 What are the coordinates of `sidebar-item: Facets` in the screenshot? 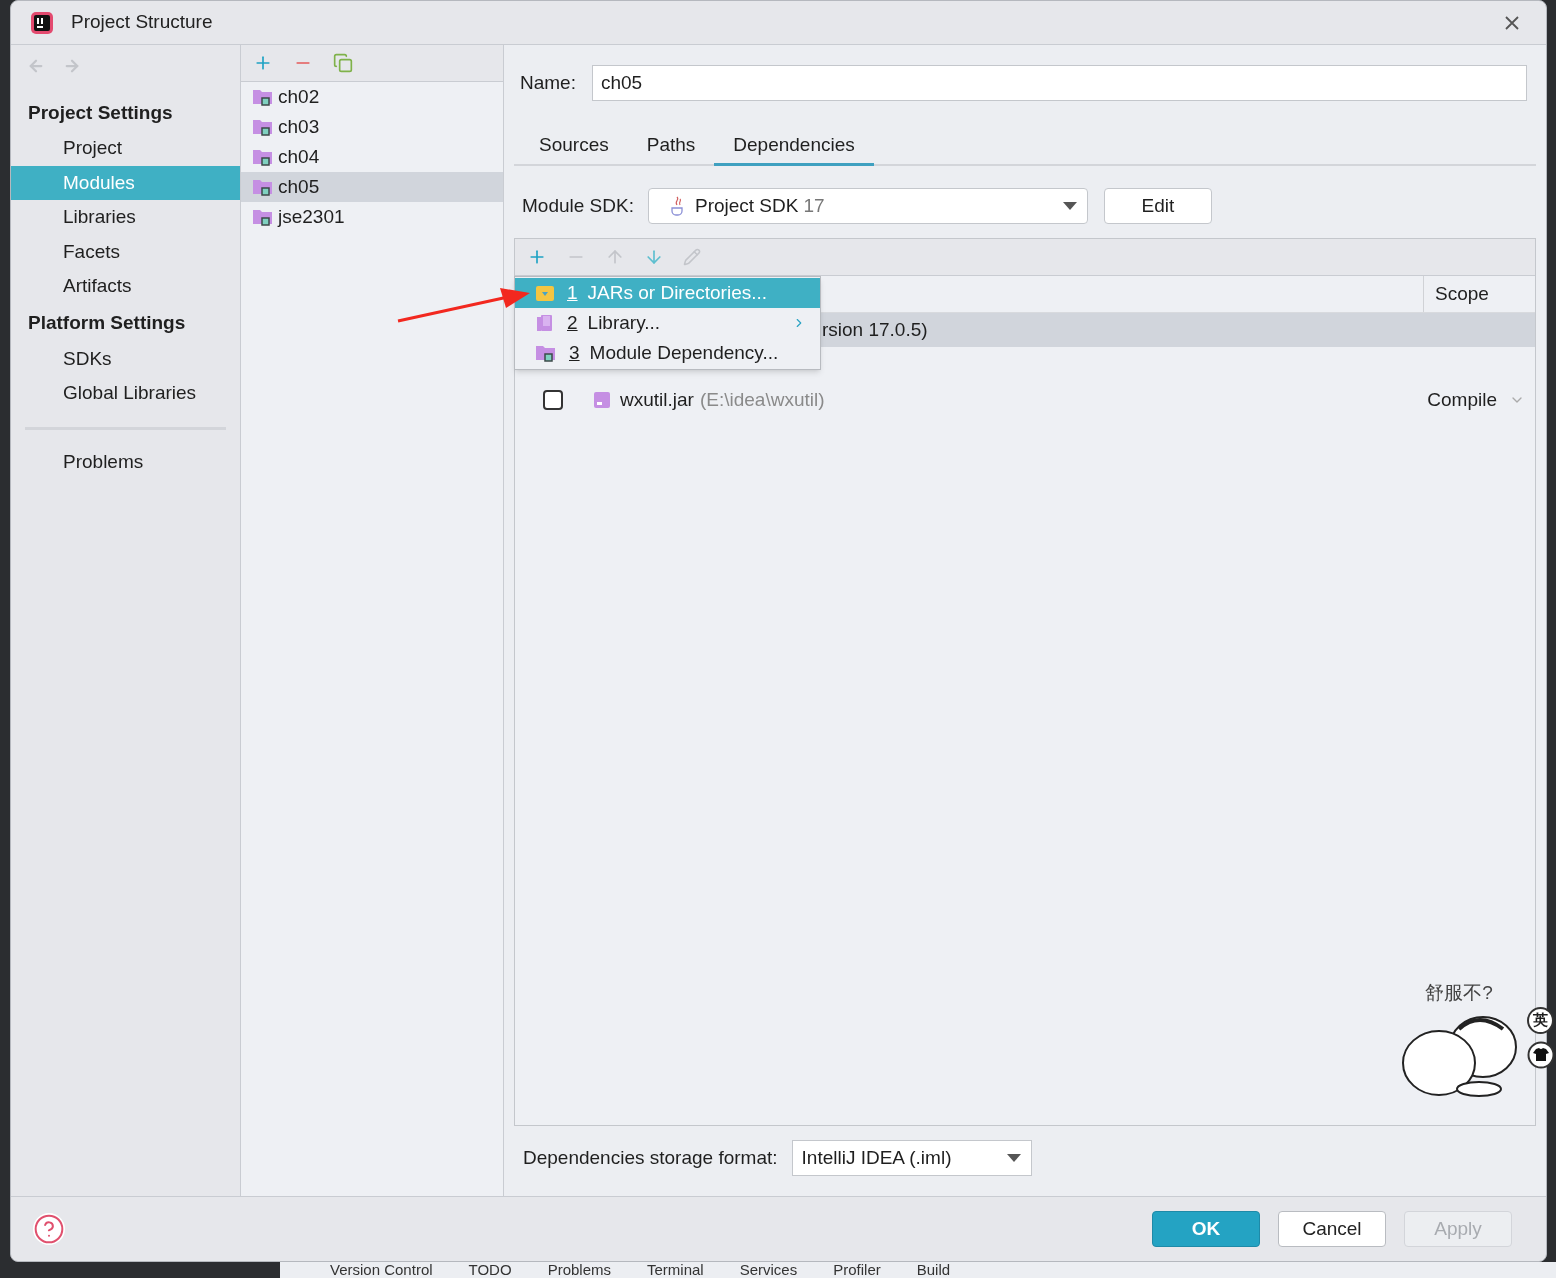 It's located at (125, 251).